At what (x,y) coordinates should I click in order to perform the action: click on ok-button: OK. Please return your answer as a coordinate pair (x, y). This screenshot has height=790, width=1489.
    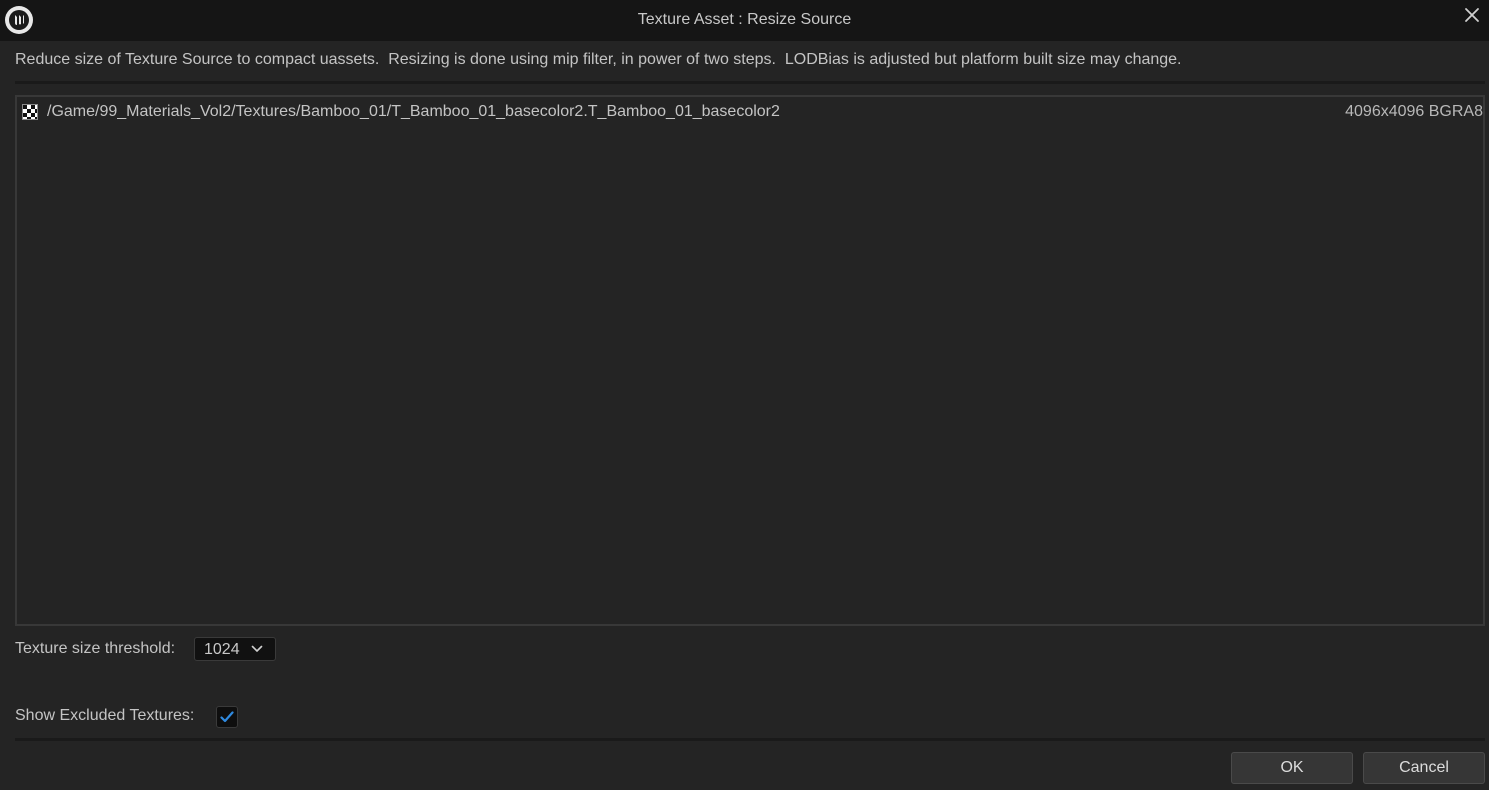
    Looking at the image, I should click on (1292, 768).